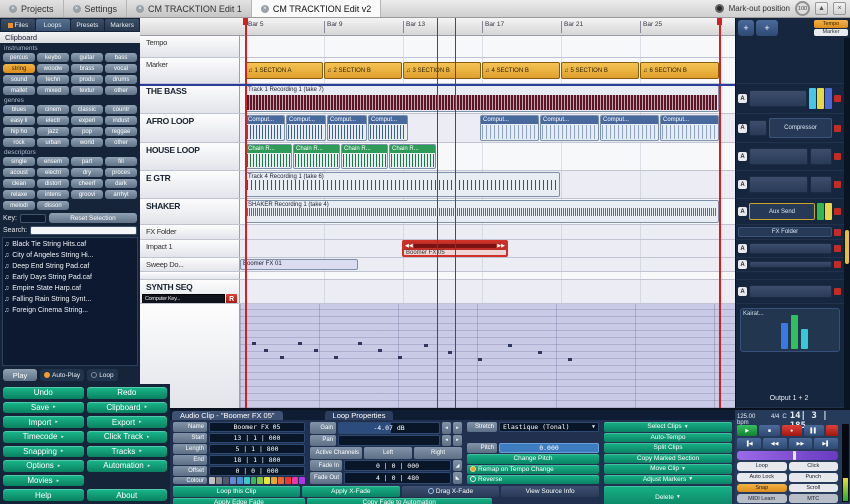 The image size is (850, 504). What do you see at coordinates (43, 436) in the screenshot?
I see `timecode-button: Timecode` at bounding box center [43, 436].